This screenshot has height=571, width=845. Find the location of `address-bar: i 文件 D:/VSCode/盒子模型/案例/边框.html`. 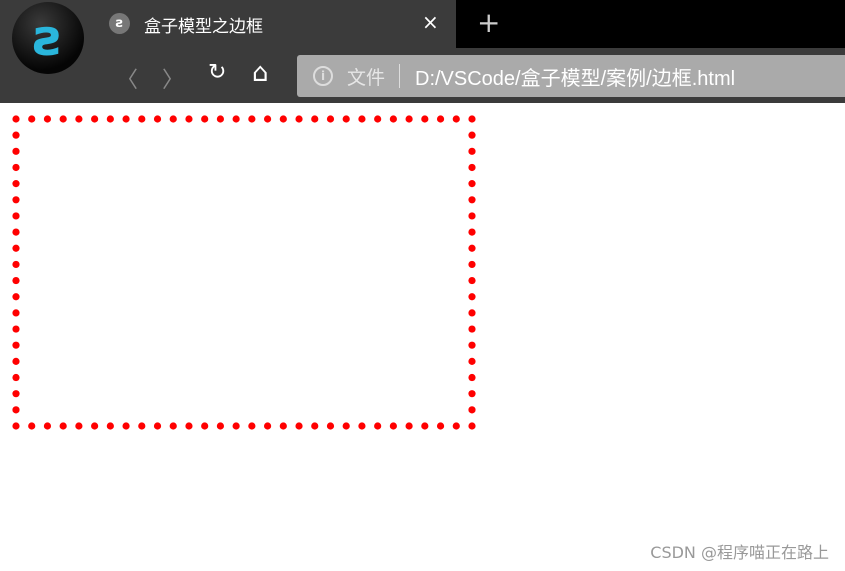

address-bar: i 文件 D:/VSCode/盒子模型/案例/边框.html is located at coordinates (571, 76).